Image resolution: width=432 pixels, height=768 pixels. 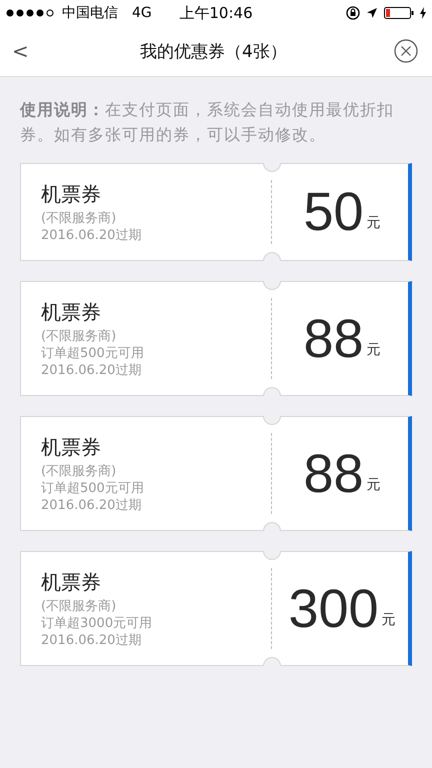 What do you see at coordinates (423, 13) in the screenshot?
I see `charging-bolt-icon` at bounding box center [423, 13].